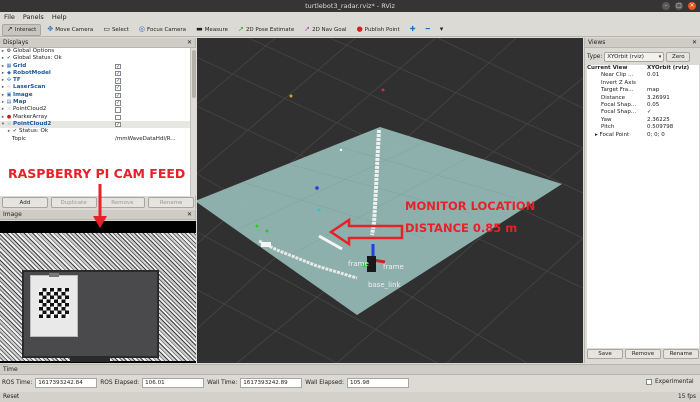 The width and height of the screenshot is (700, 402). Describe the element at coordinates (95, 117) in the screenshot. I see `tree-item-markerarray: ▸ ● MarkerArray` at that location.